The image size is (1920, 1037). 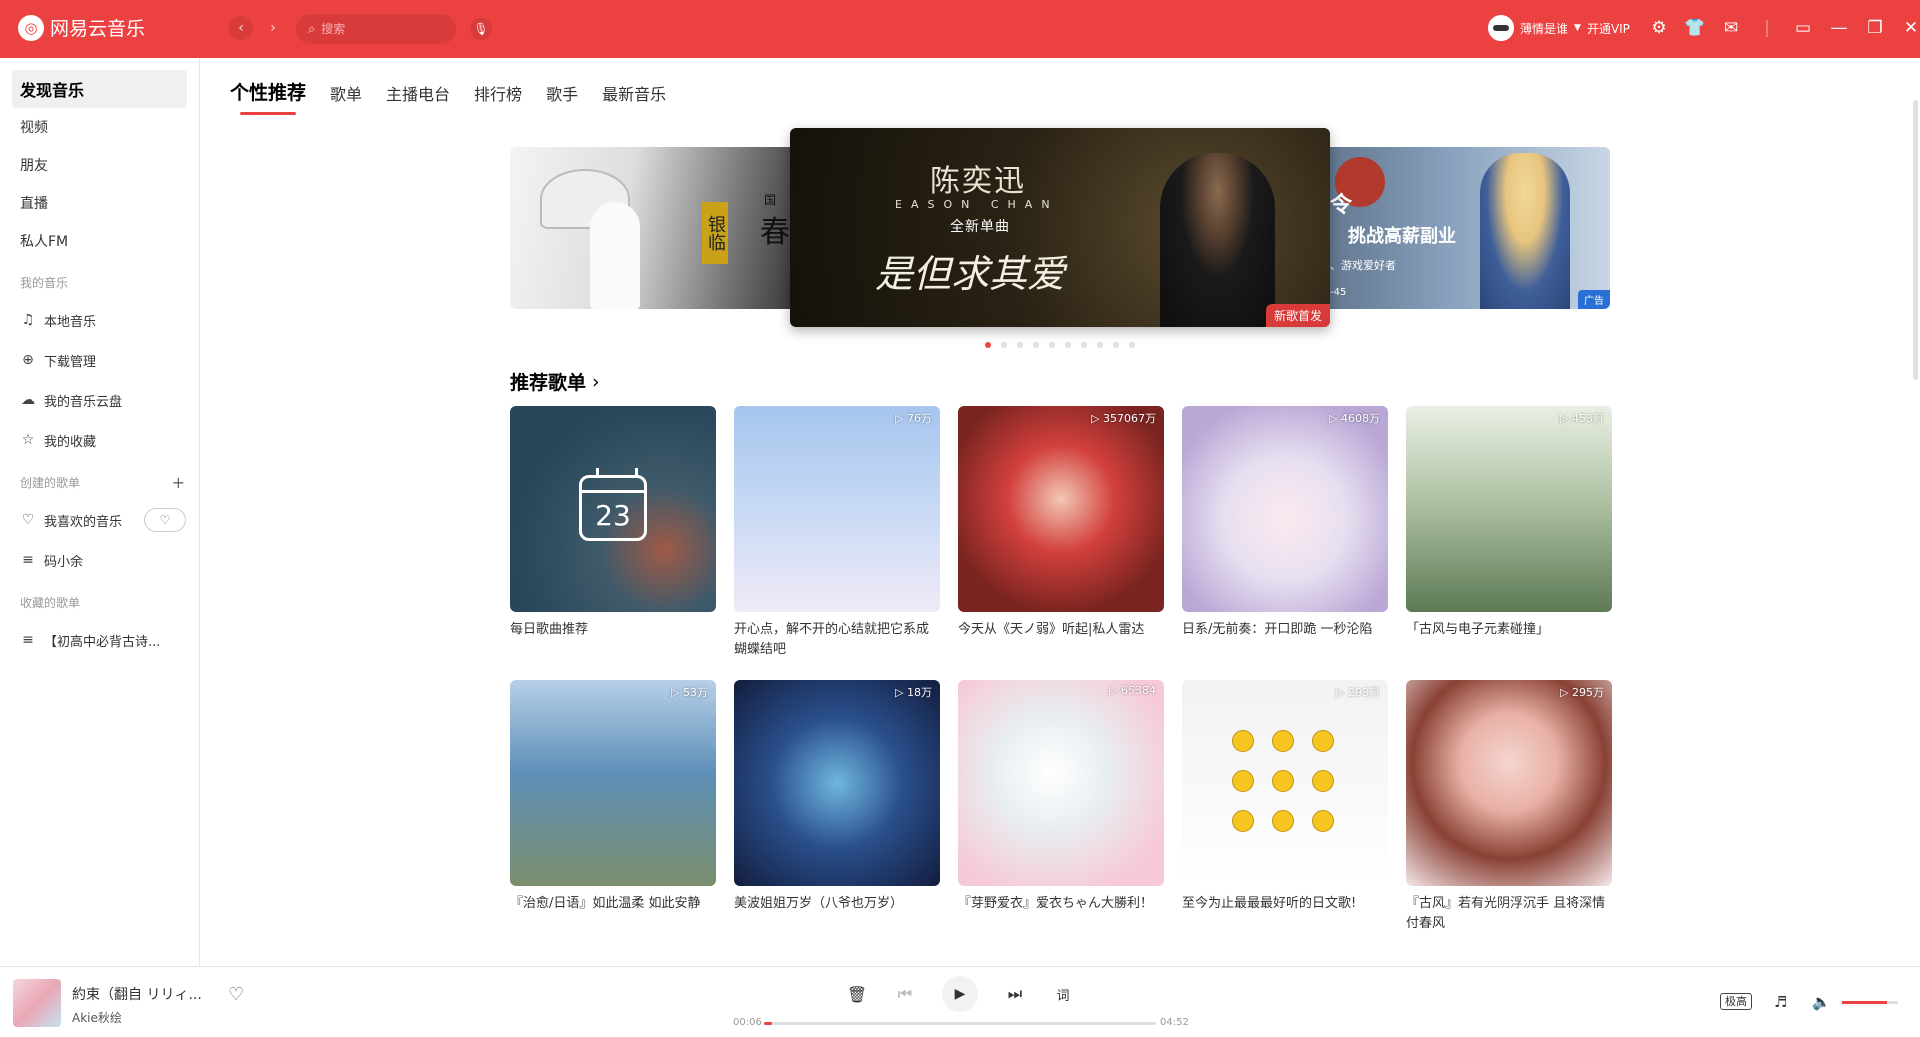 What do you see at coordinates (99, 440) in the screenshot?
I see `sidebar-item-favorites: ☆ 我的收藏` at bounding box center [99, 440].